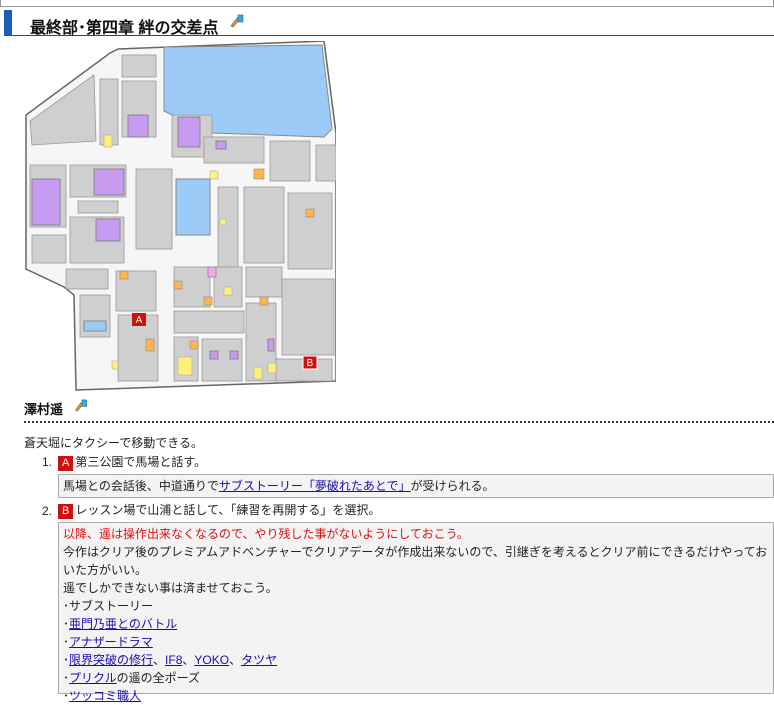 The height and width of the screenshot is (705, 774). I want to click on marker-tag-a: A, so click(66, 463).